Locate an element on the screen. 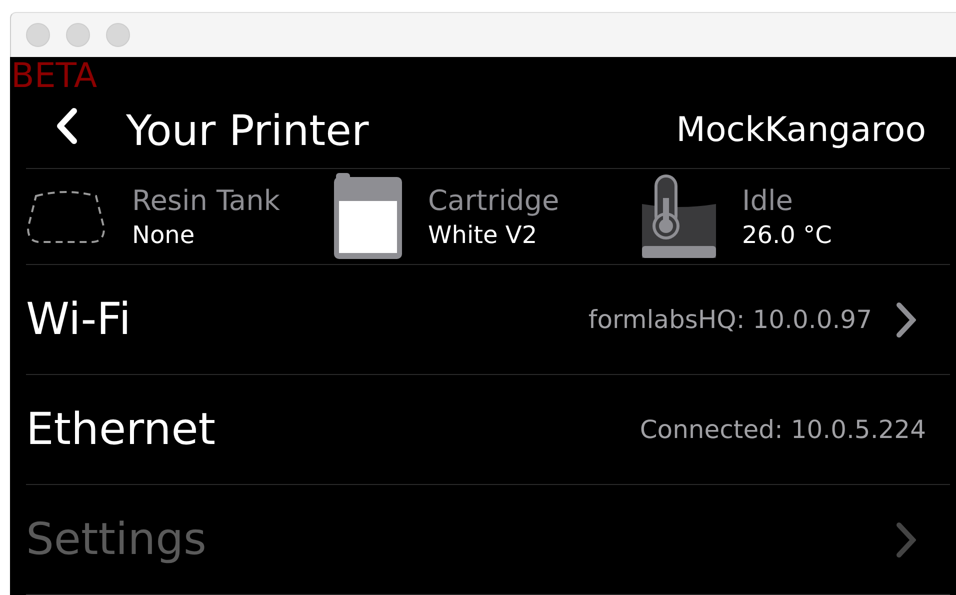  status-label: Idle is located at coordinates (768, 200).